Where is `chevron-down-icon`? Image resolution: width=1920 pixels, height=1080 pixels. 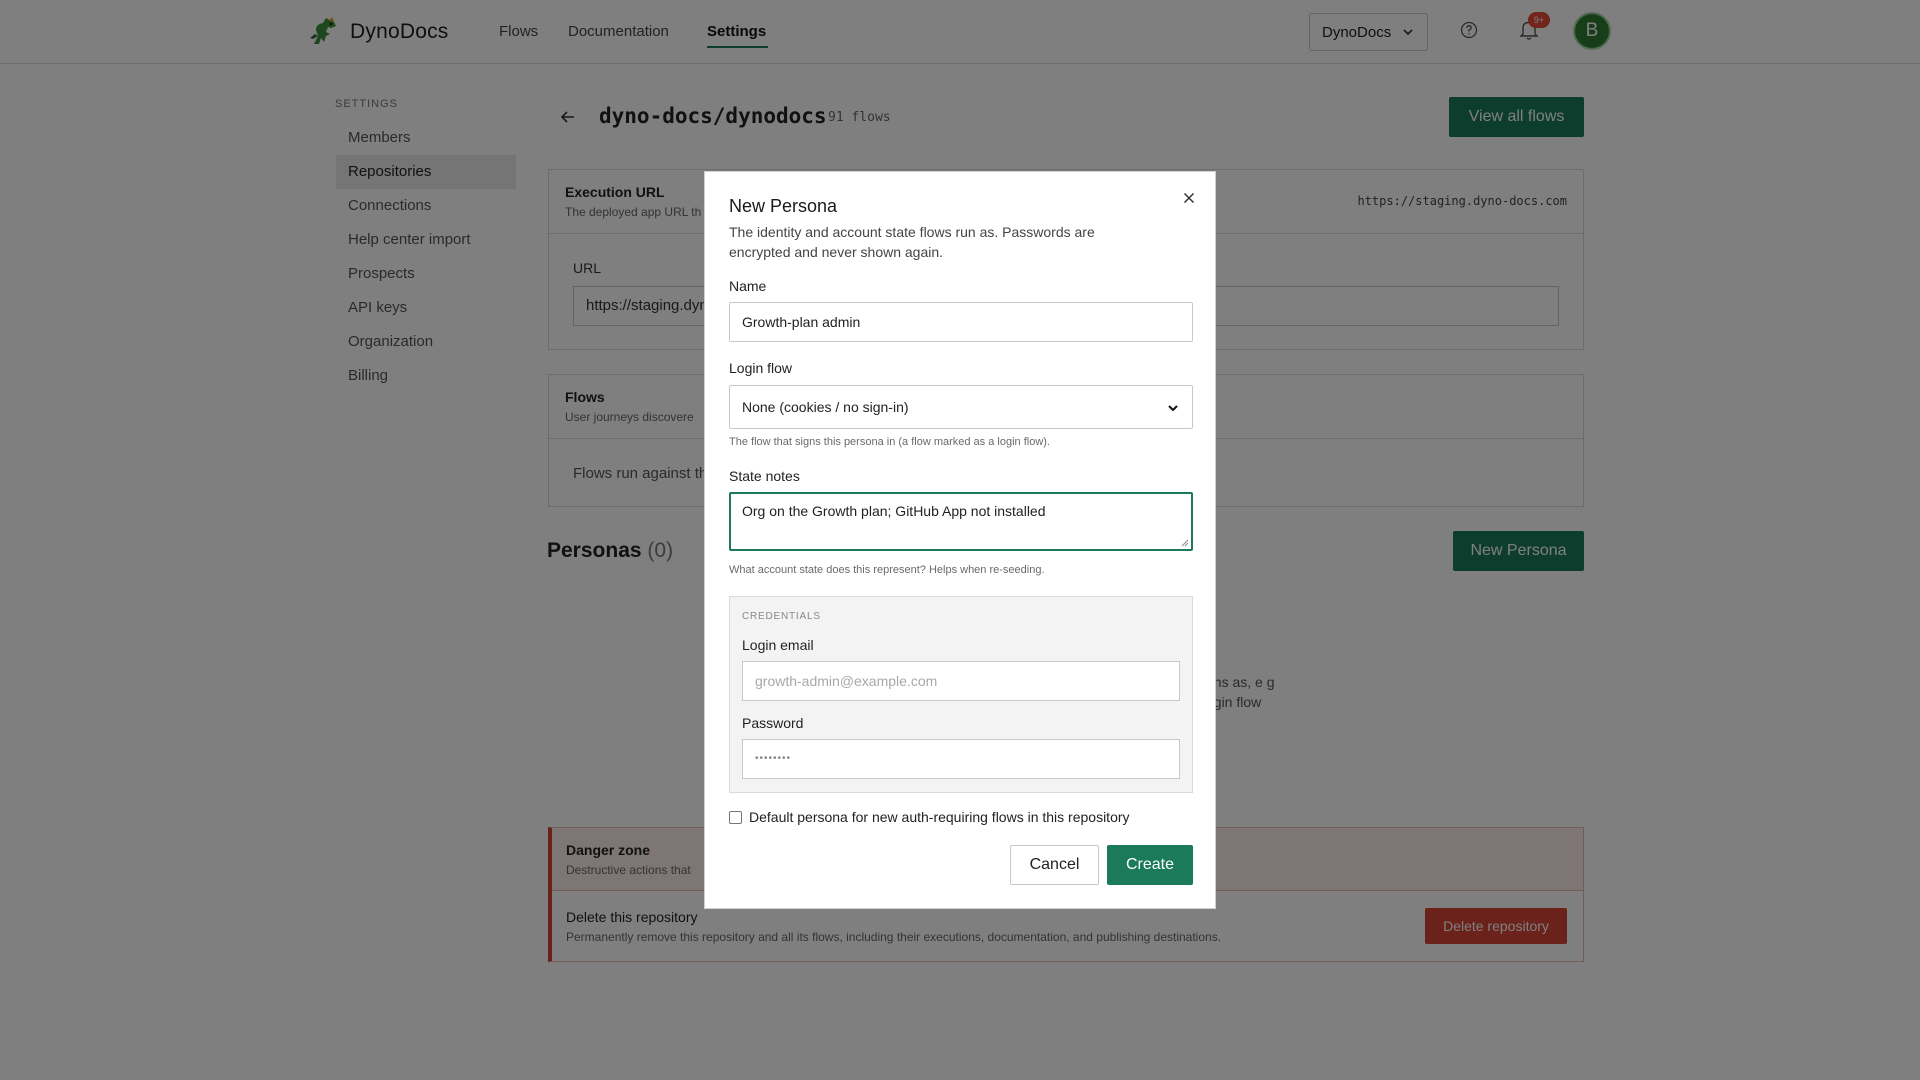
chevron-down-icon is located at coordinates (1173, 408).